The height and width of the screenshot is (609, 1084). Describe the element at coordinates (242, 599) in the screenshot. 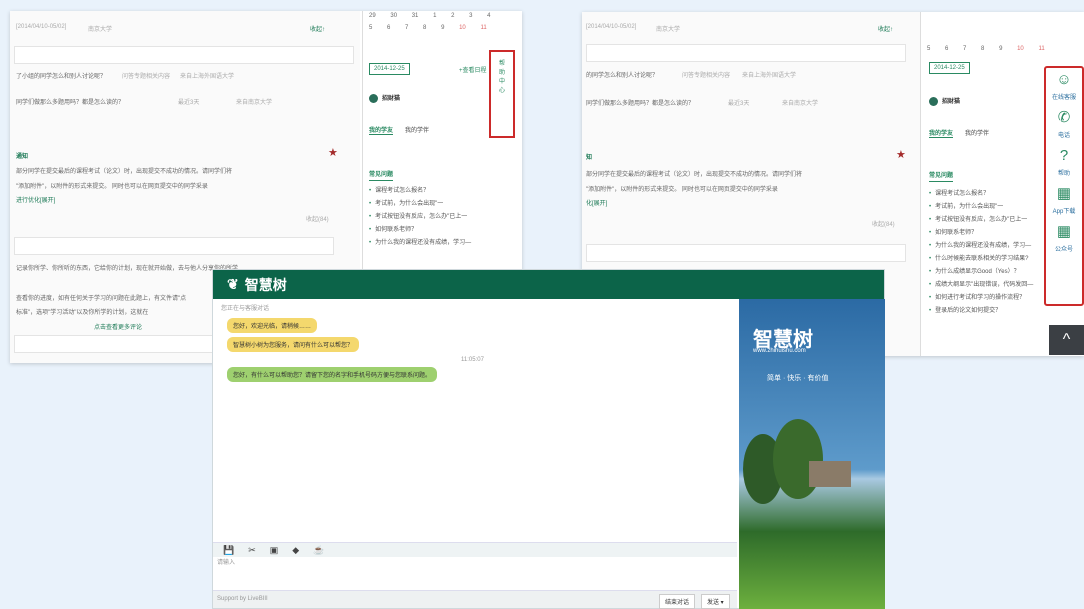

I see `powered-by: Support by LiveBIII` at that location.